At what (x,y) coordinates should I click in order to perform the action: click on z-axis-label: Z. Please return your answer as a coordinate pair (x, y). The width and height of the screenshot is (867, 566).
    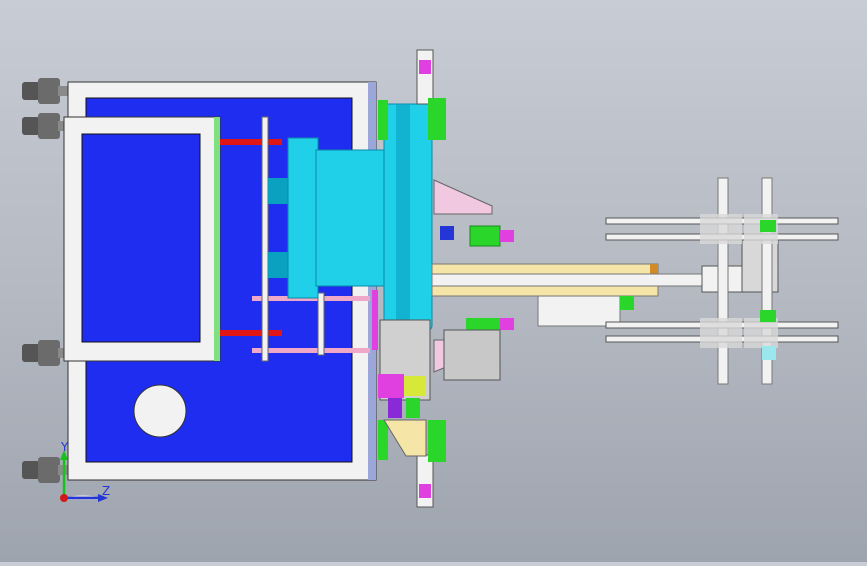
    Looking at the image, I should click on (106, 491).